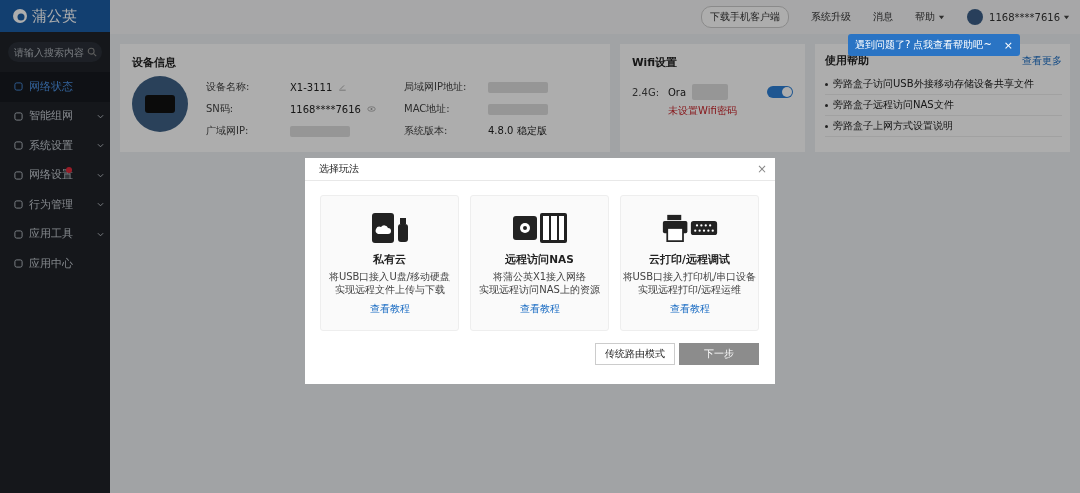 The height and width of the screenshot is (493, 1080). I want to click on router-mode-button: 传统路由模式, so click(635, 354).